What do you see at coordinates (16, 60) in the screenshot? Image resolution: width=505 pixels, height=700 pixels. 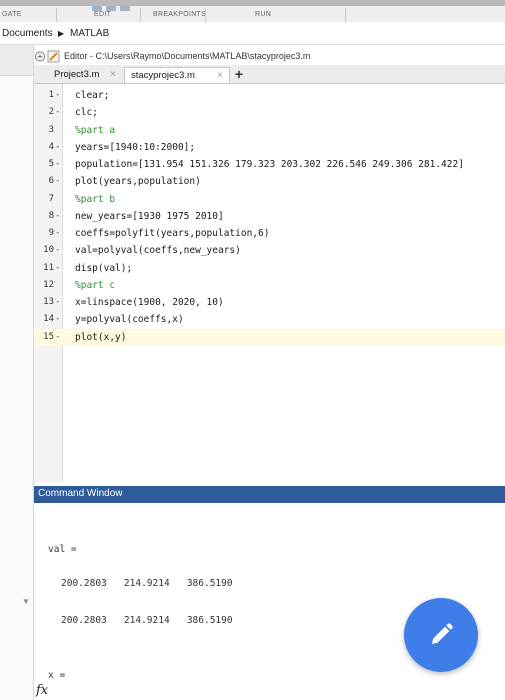 I see `panel-header` at bounding box center [16, 60].